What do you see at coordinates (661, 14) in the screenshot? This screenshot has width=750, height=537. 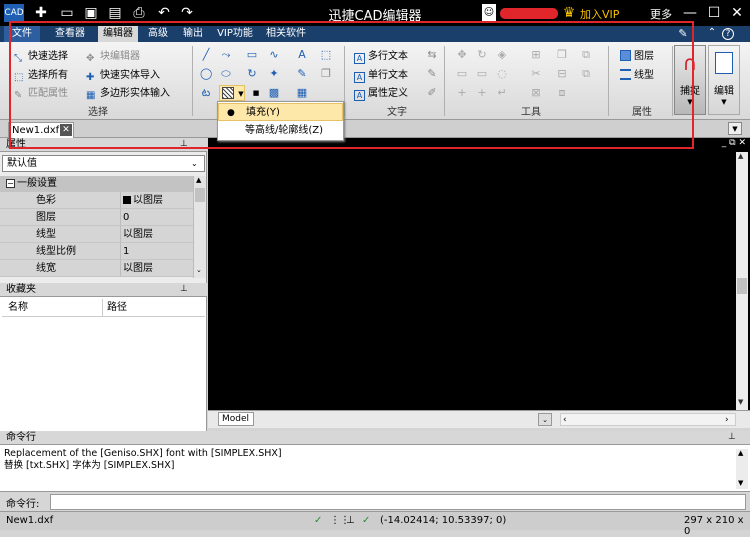 I see `more-link: 更多` at bounding box center [661, 14].